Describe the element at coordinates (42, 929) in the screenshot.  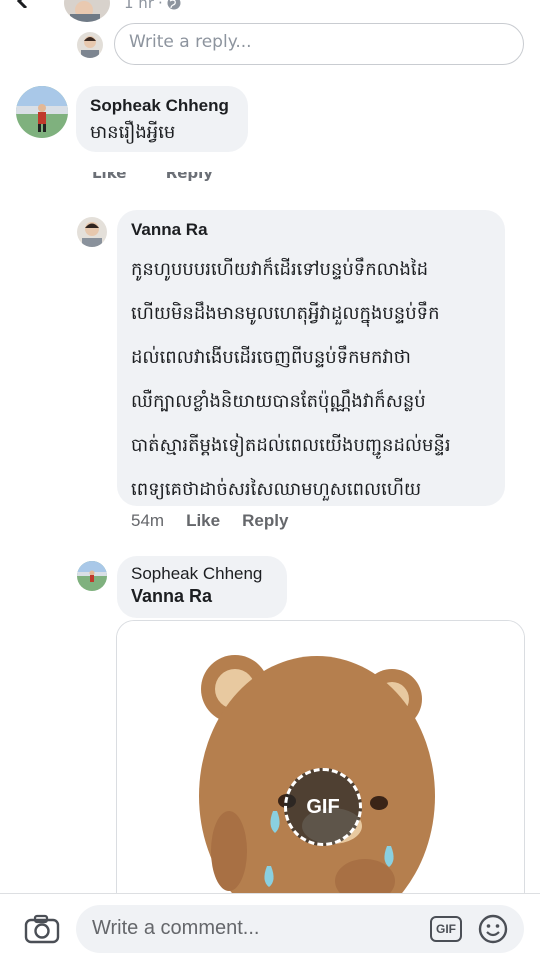
I see `camera-icon` at that location.